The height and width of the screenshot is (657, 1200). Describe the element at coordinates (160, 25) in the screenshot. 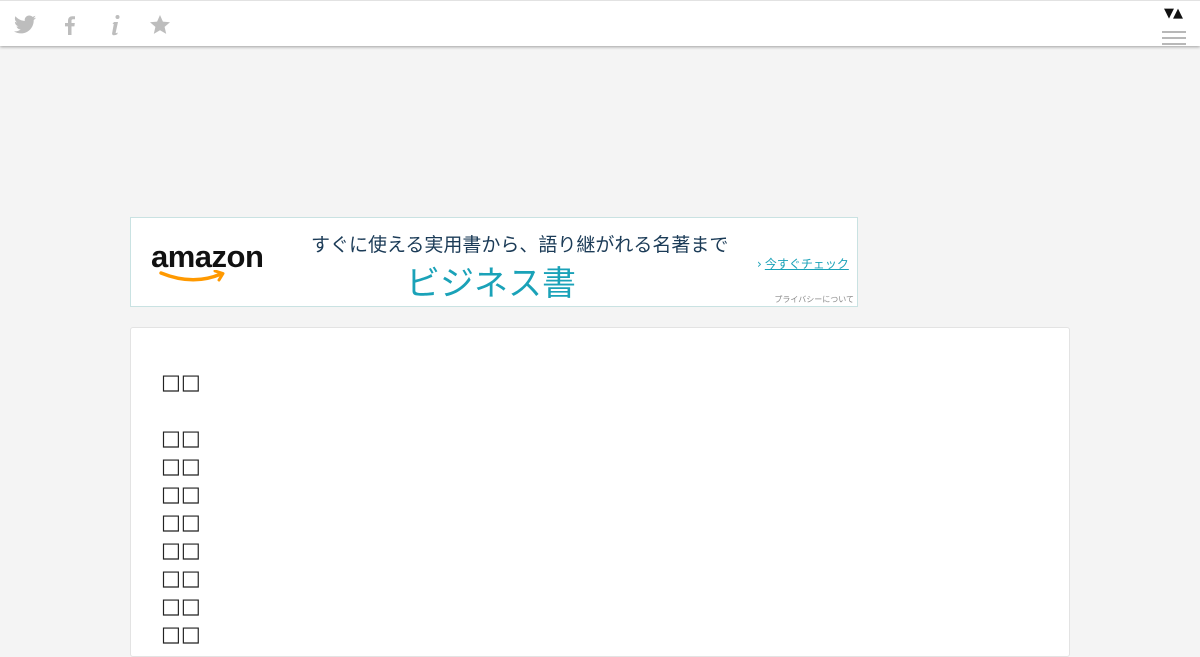

I see `star-icon` at that location.